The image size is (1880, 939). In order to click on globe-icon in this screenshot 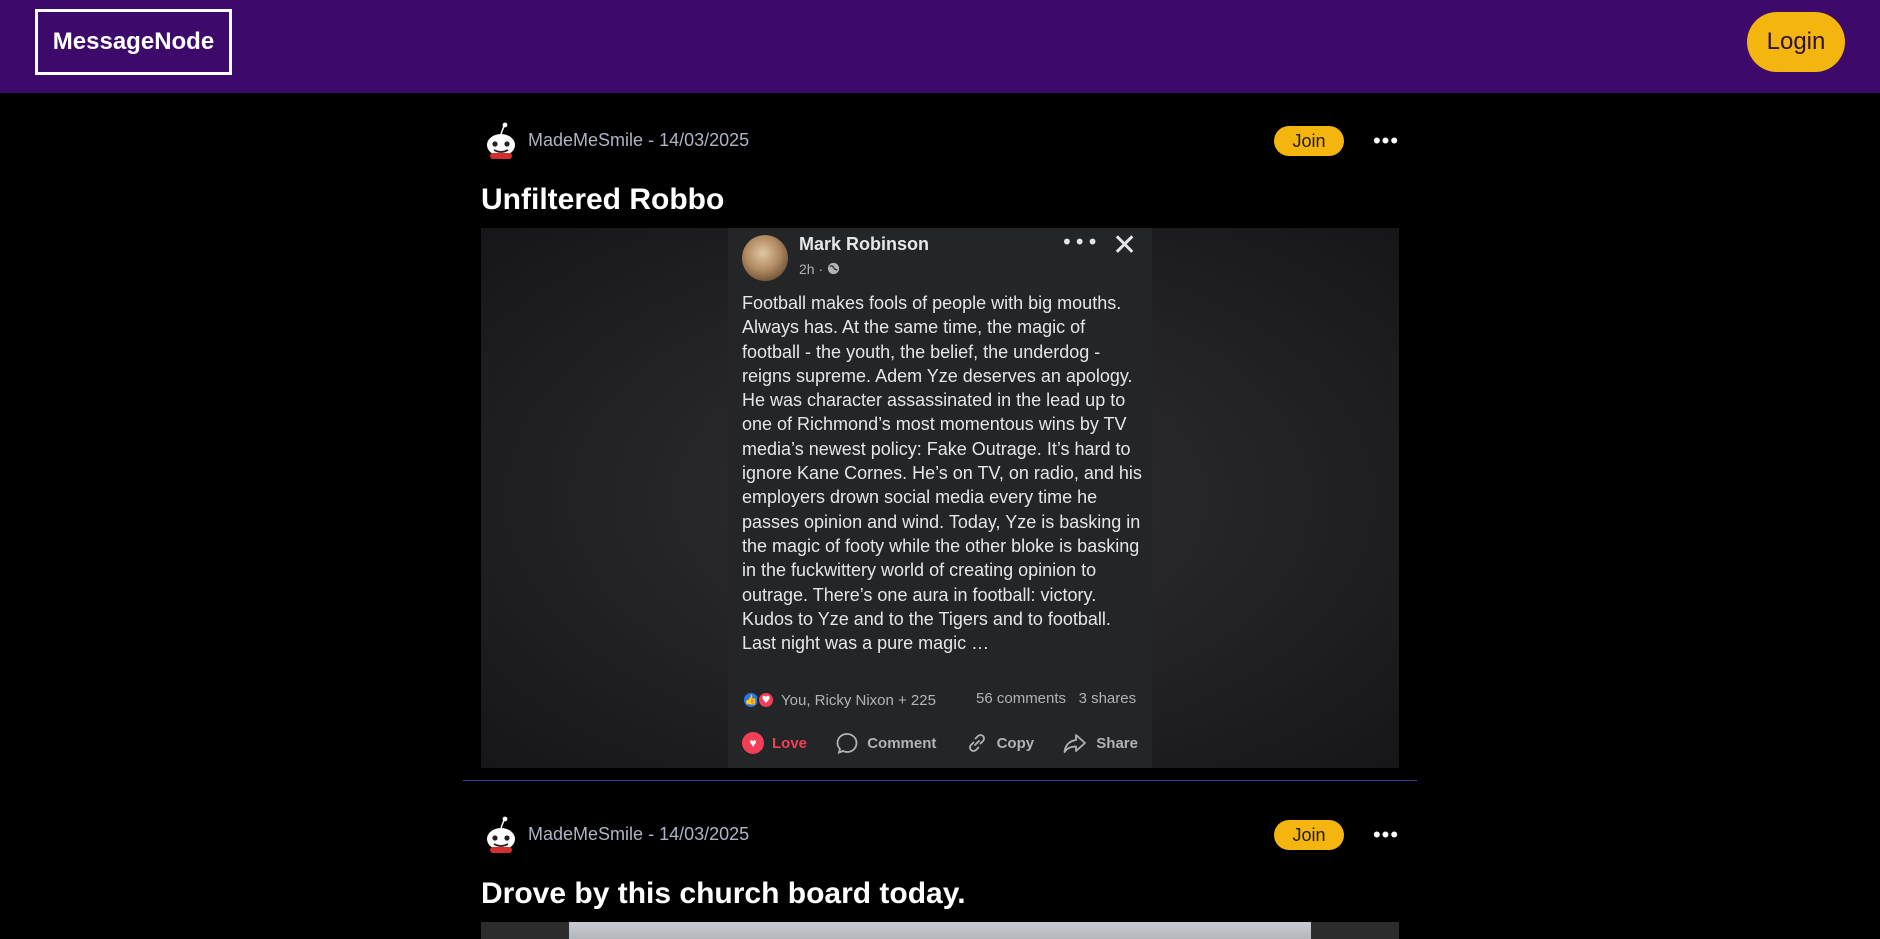, I will do `click(833, 268)`.